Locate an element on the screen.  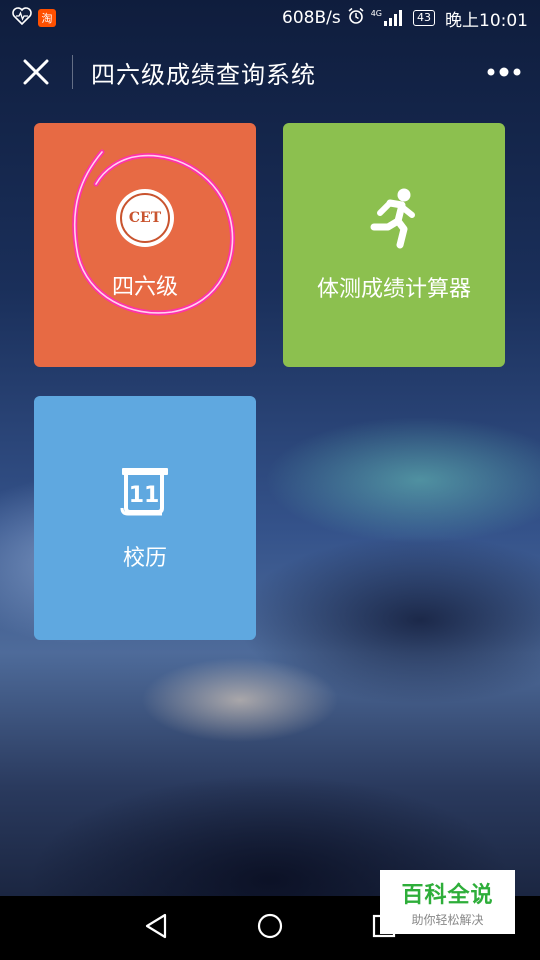
home-button is located at coordinates (270, 928).